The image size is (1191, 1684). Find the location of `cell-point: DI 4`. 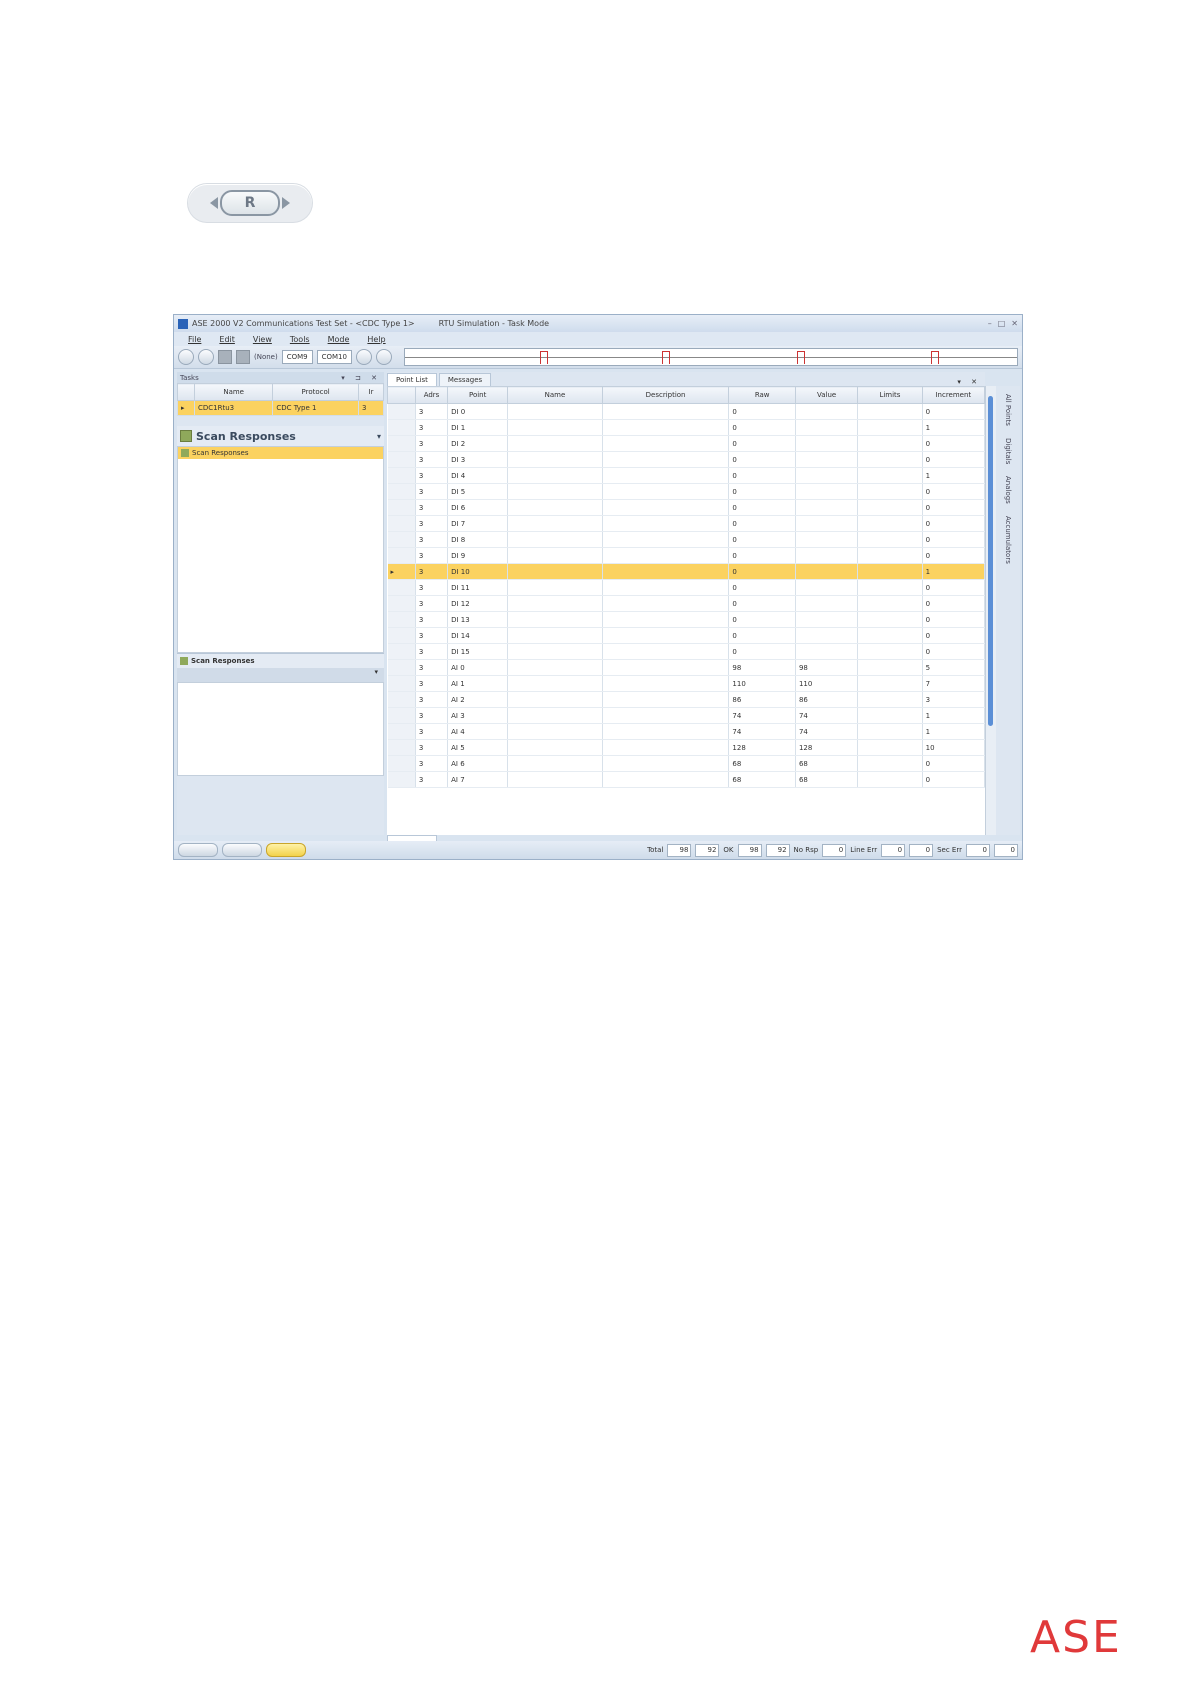

cell-point: DI 4 is located at coordinates (478, 475).